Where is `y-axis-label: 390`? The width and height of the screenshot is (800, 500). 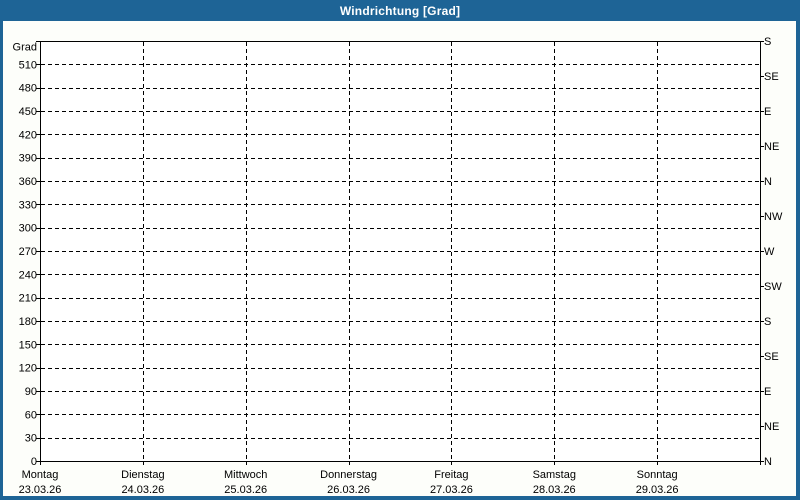
y-axis-label: 390 is located at coordinates (28, 159).